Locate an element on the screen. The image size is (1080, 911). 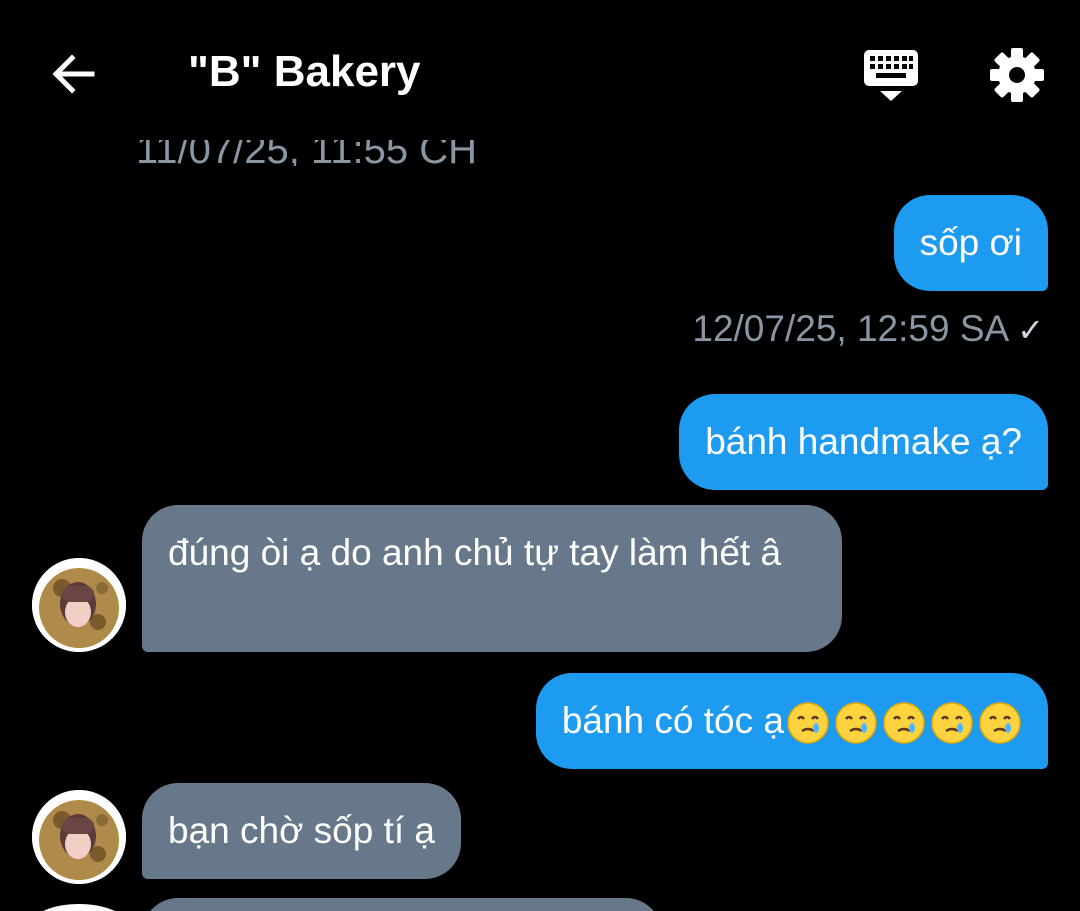
back-button is located at coordinates (74, 74).